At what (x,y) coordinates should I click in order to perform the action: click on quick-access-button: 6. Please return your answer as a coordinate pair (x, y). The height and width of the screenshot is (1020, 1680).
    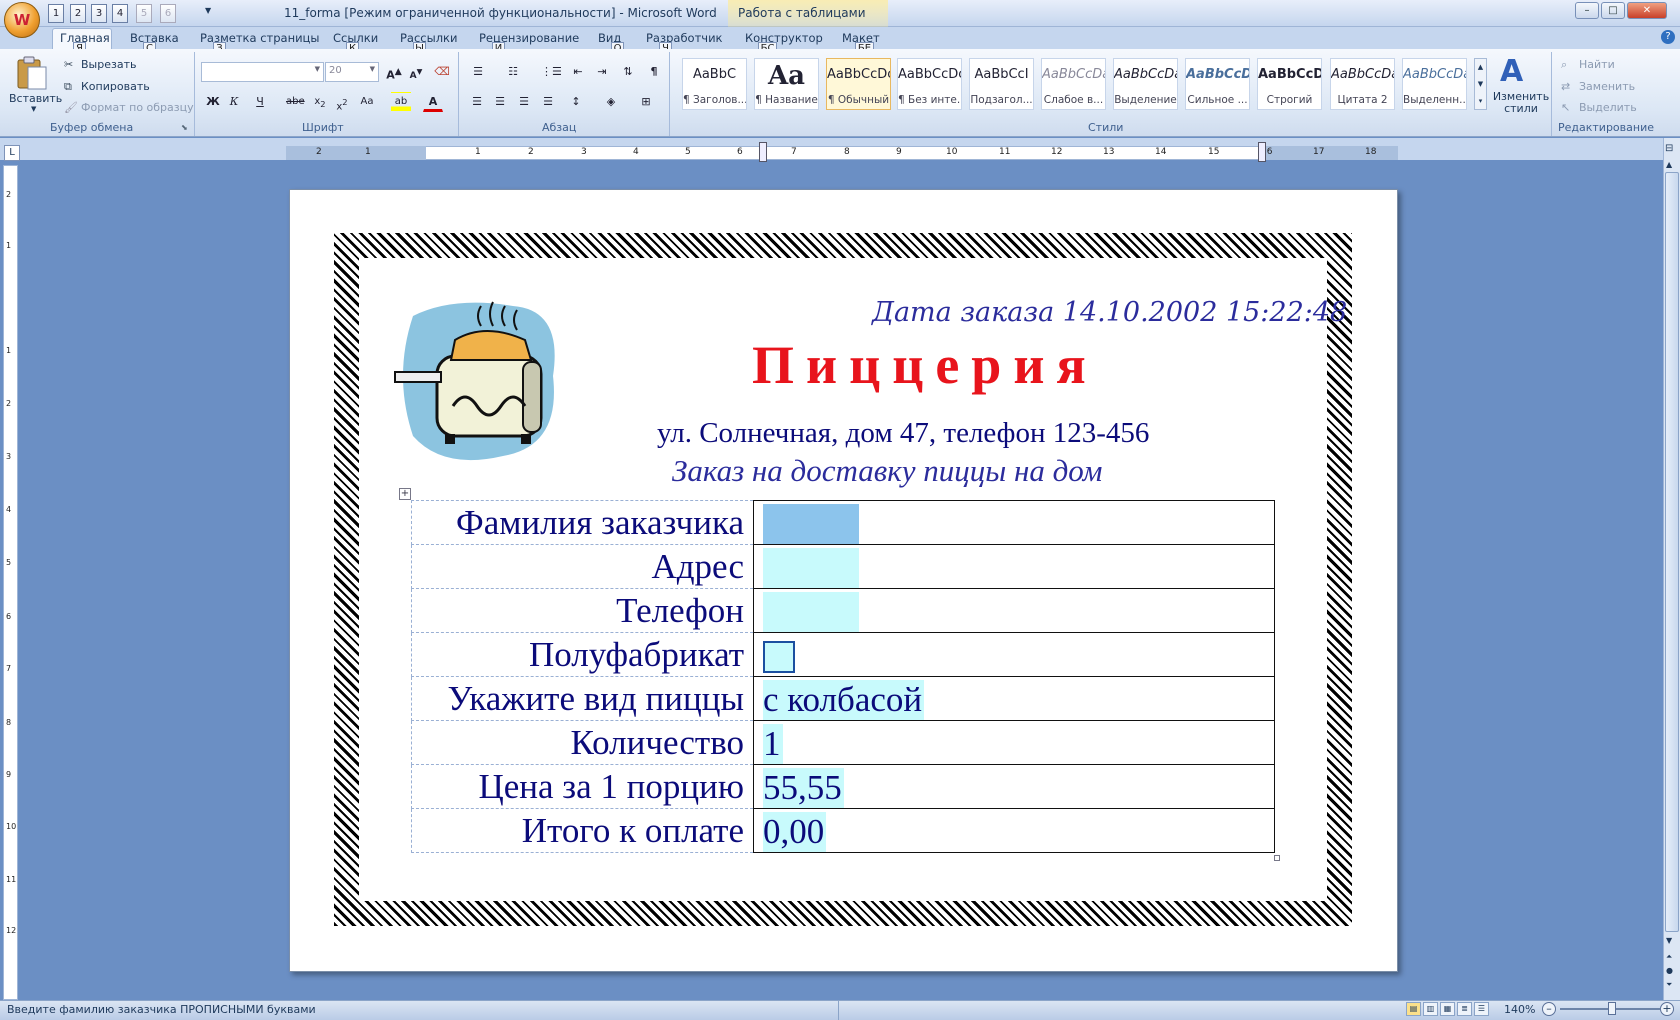
    Looking at the image, I should click on (168, 13).